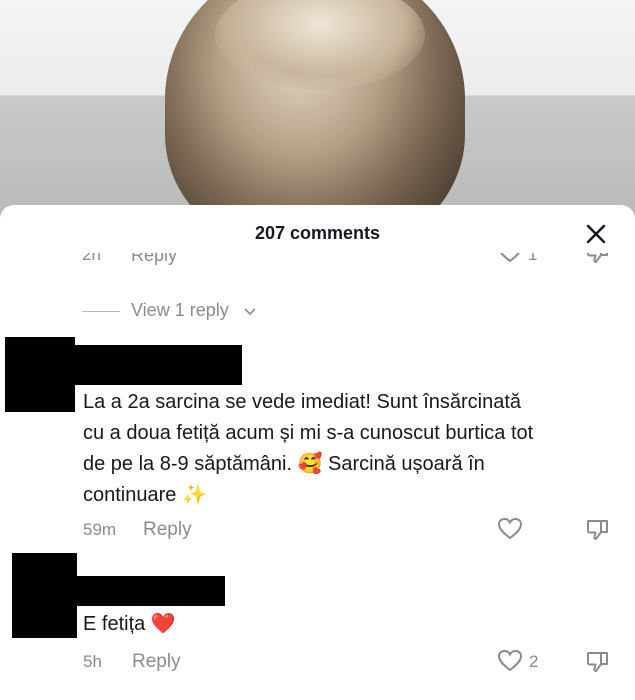 The width and height of the screenshot is (635, 700). What do you see at coordinates (180, 310) in the screenshot?
I see `view-replies-button: View 1 reply` at bounding box center [180, 310].